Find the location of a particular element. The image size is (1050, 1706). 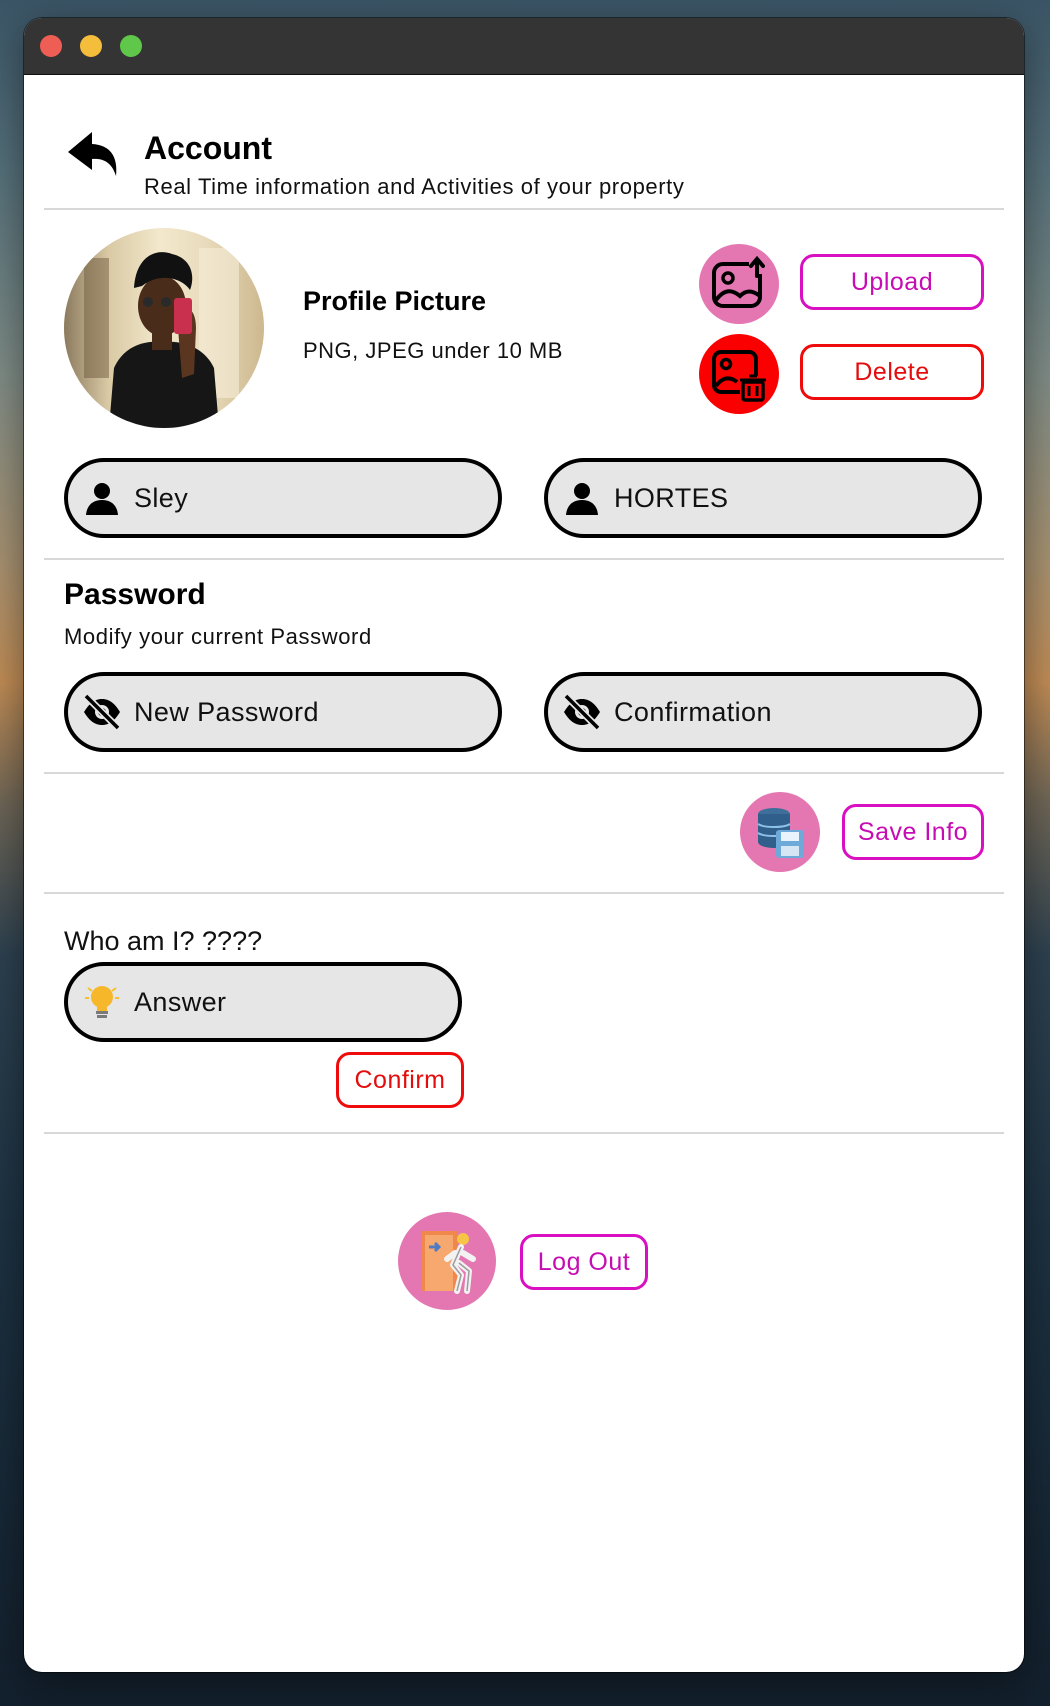

minimize-window-button is located at coordinates (91, 46).